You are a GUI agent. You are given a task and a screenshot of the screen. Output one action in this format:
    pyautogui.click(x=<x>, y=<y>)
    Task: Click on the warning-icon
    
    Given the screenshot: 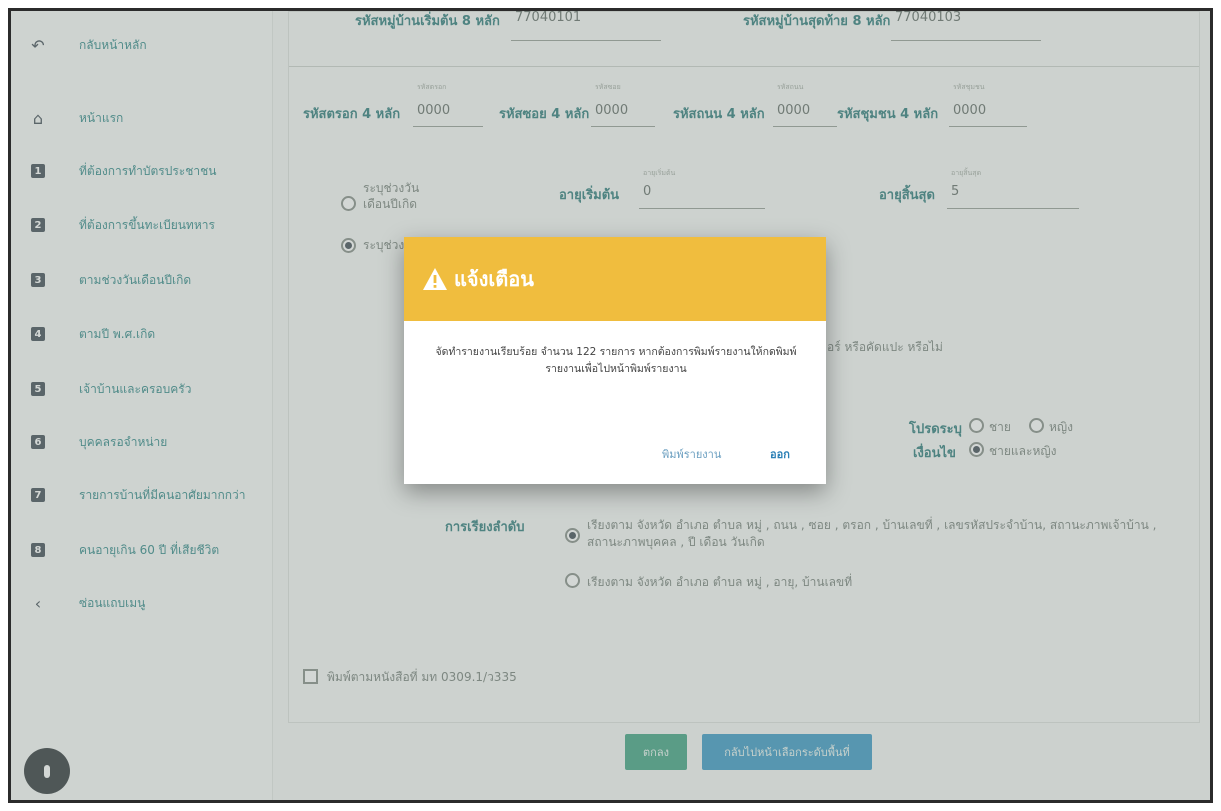 What is the action you would take?
    pyautogui.click(x=435, y=279)
    